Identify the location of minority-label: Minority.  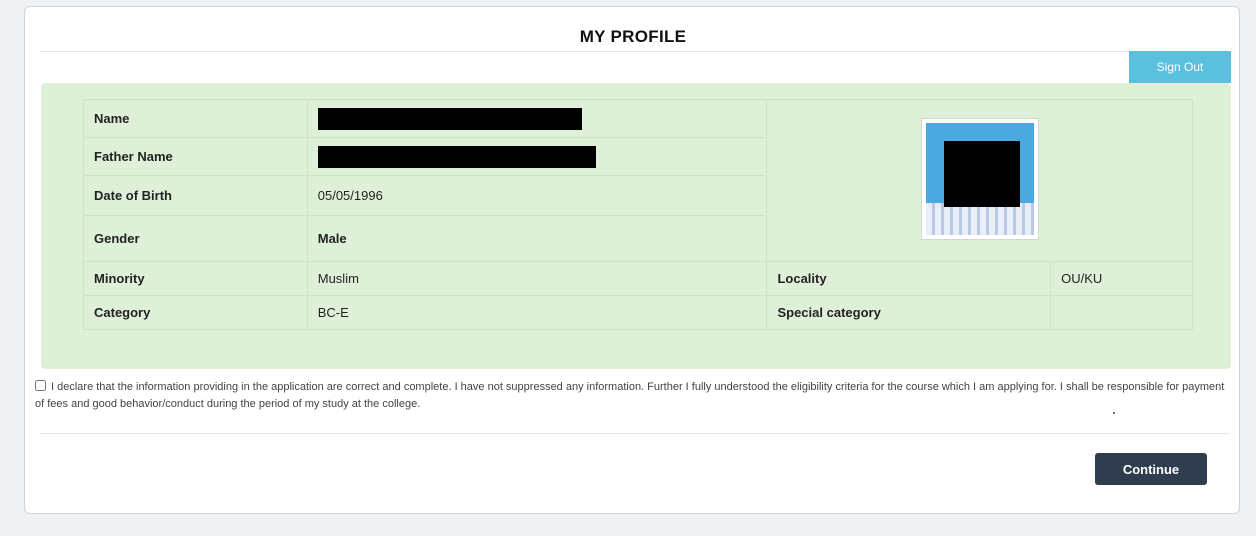
(195, 278).